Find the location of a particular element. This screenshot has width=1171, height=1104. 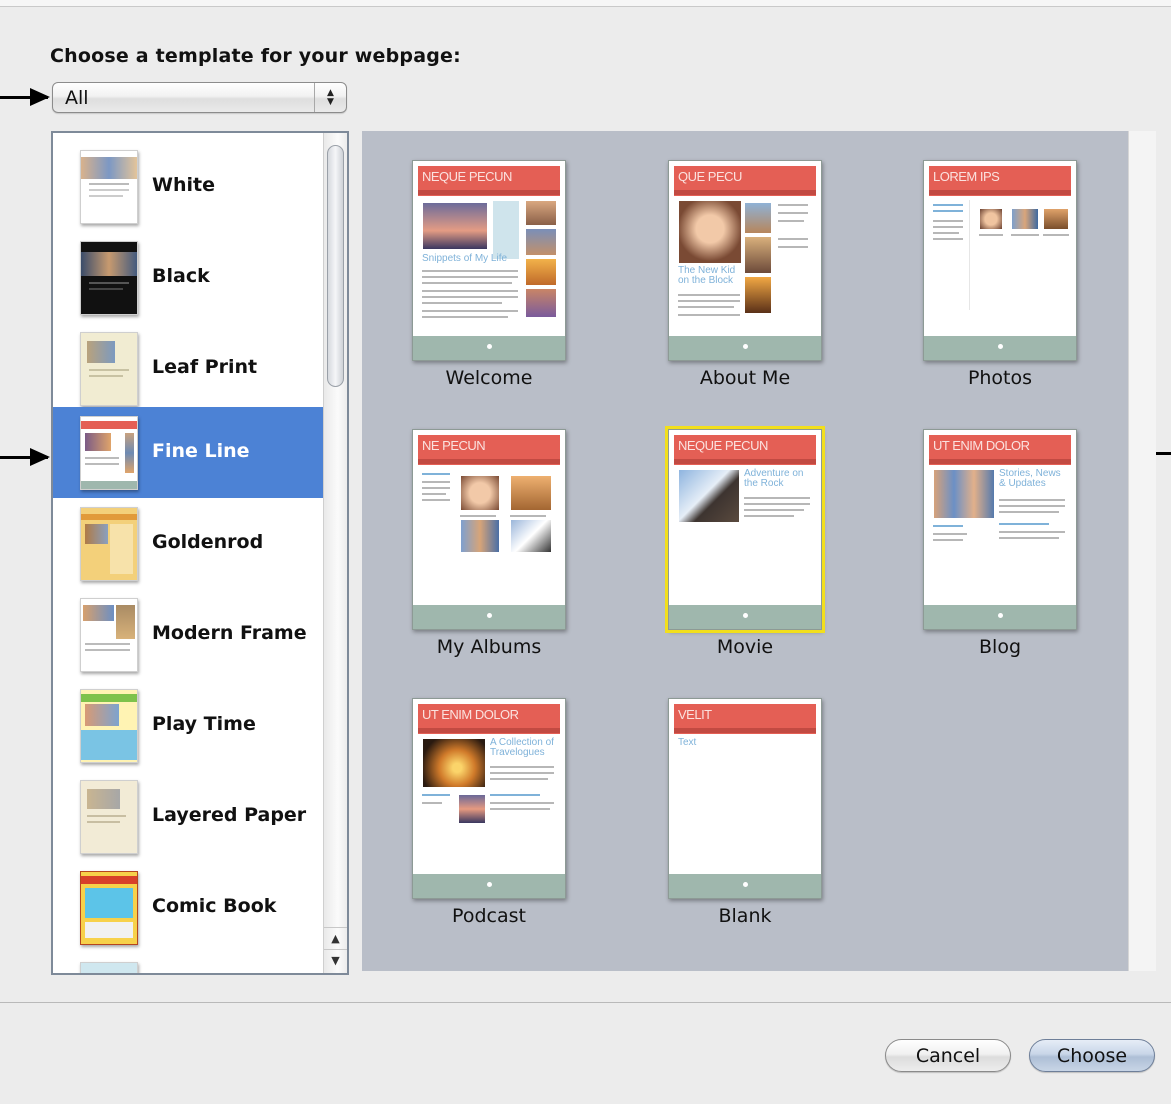

theme-label: Layered Paper is located at coordinates (229, 815).